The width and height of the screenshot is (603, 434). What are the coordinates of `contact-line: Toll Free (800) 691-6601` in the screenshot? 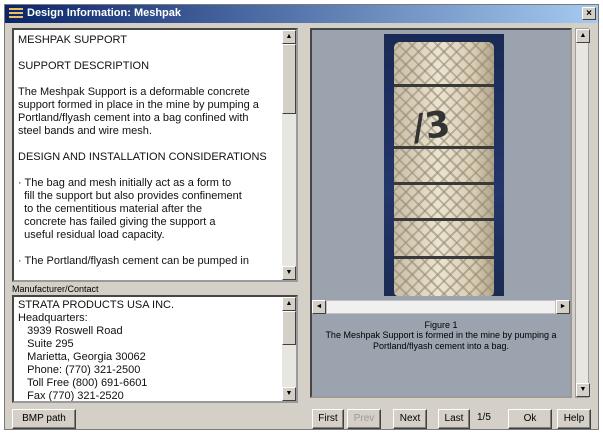 It's located at (83, 383).